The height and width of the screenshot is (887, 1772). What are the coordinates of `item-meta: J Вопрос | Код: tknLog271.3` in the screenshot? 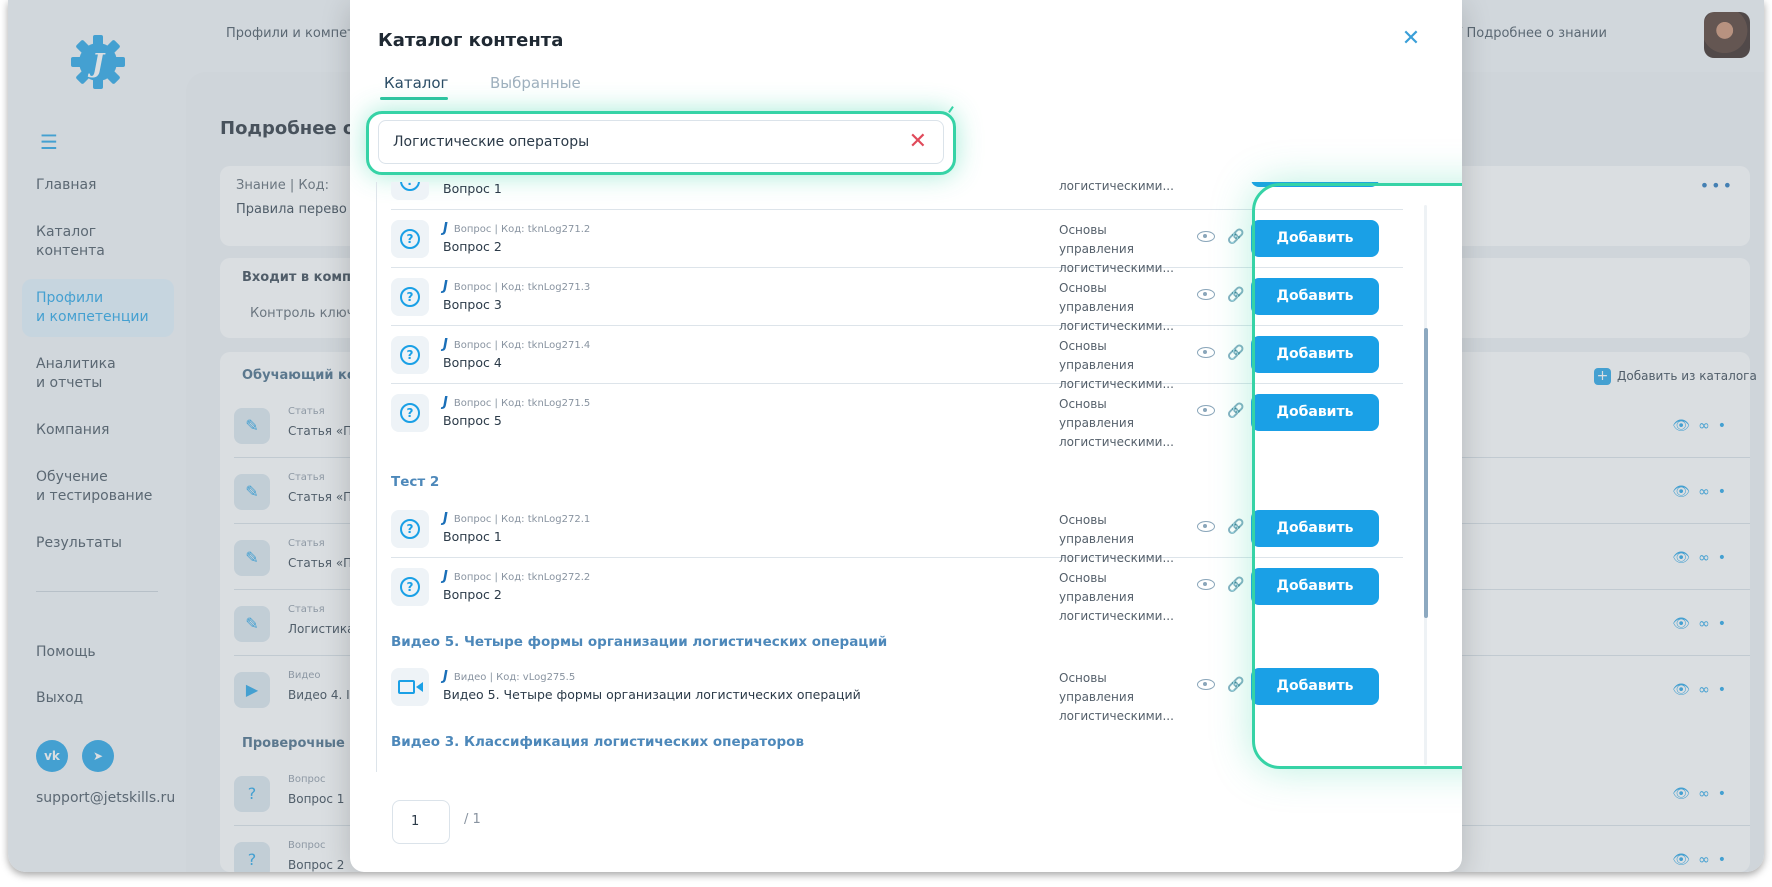 It's located at (517, 286).